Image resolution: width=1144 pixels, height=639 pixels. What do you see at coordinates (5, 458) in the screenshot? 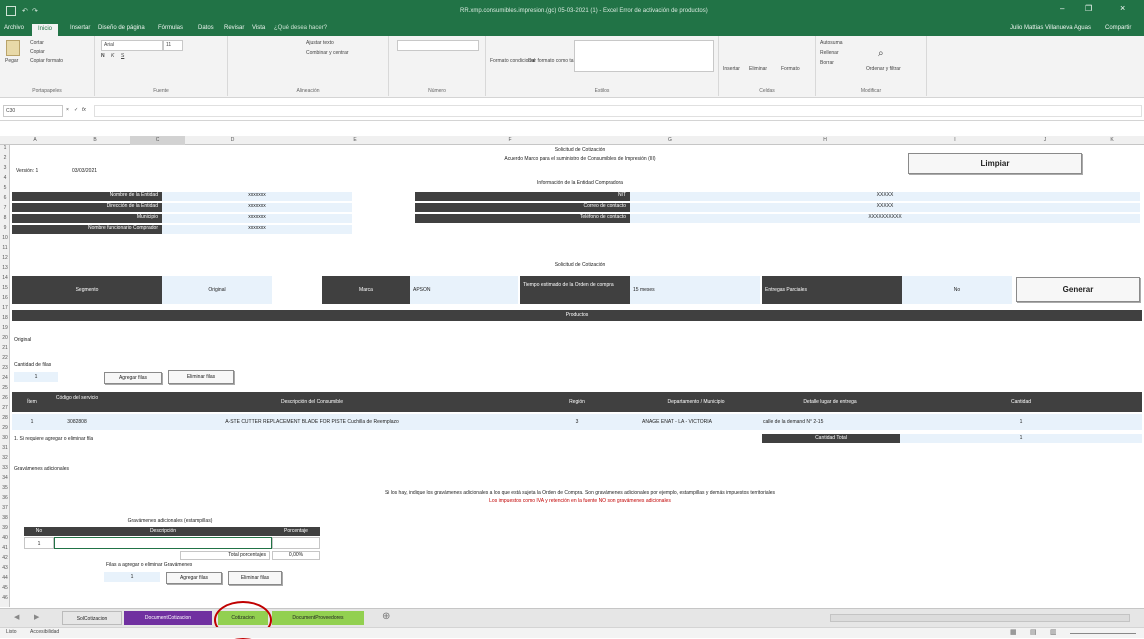
I see `row-number: 32` at bounding box center [5, 458].